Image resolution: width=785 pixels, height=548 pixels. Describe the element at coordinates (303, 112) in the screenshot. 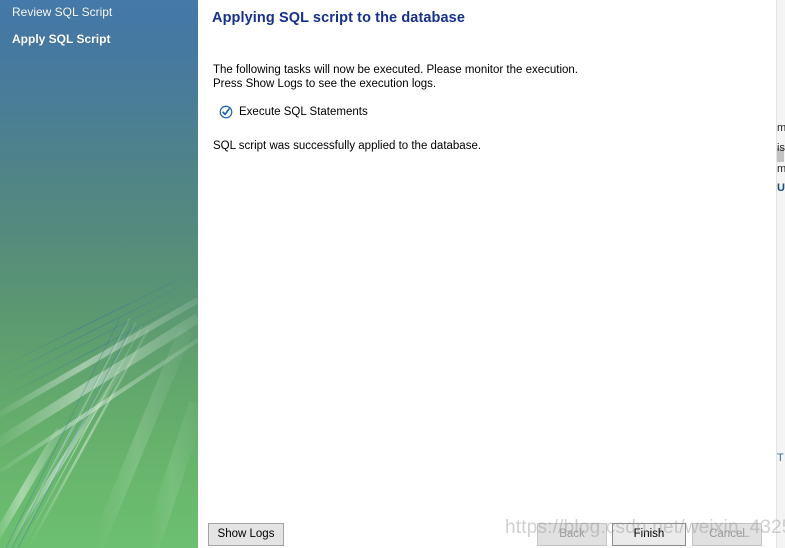

I see `task-label: Execute SQL Statements` at that location.